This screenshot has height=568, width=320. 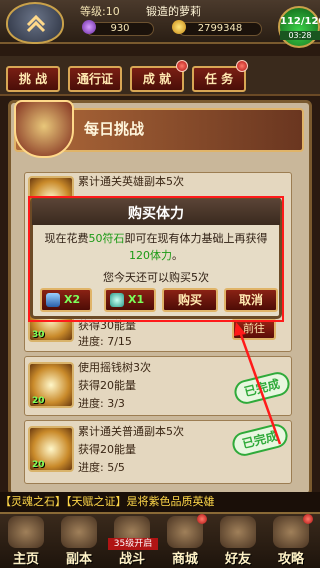 I want to click on gold-count: 2799348, so click(x=220, y=29).